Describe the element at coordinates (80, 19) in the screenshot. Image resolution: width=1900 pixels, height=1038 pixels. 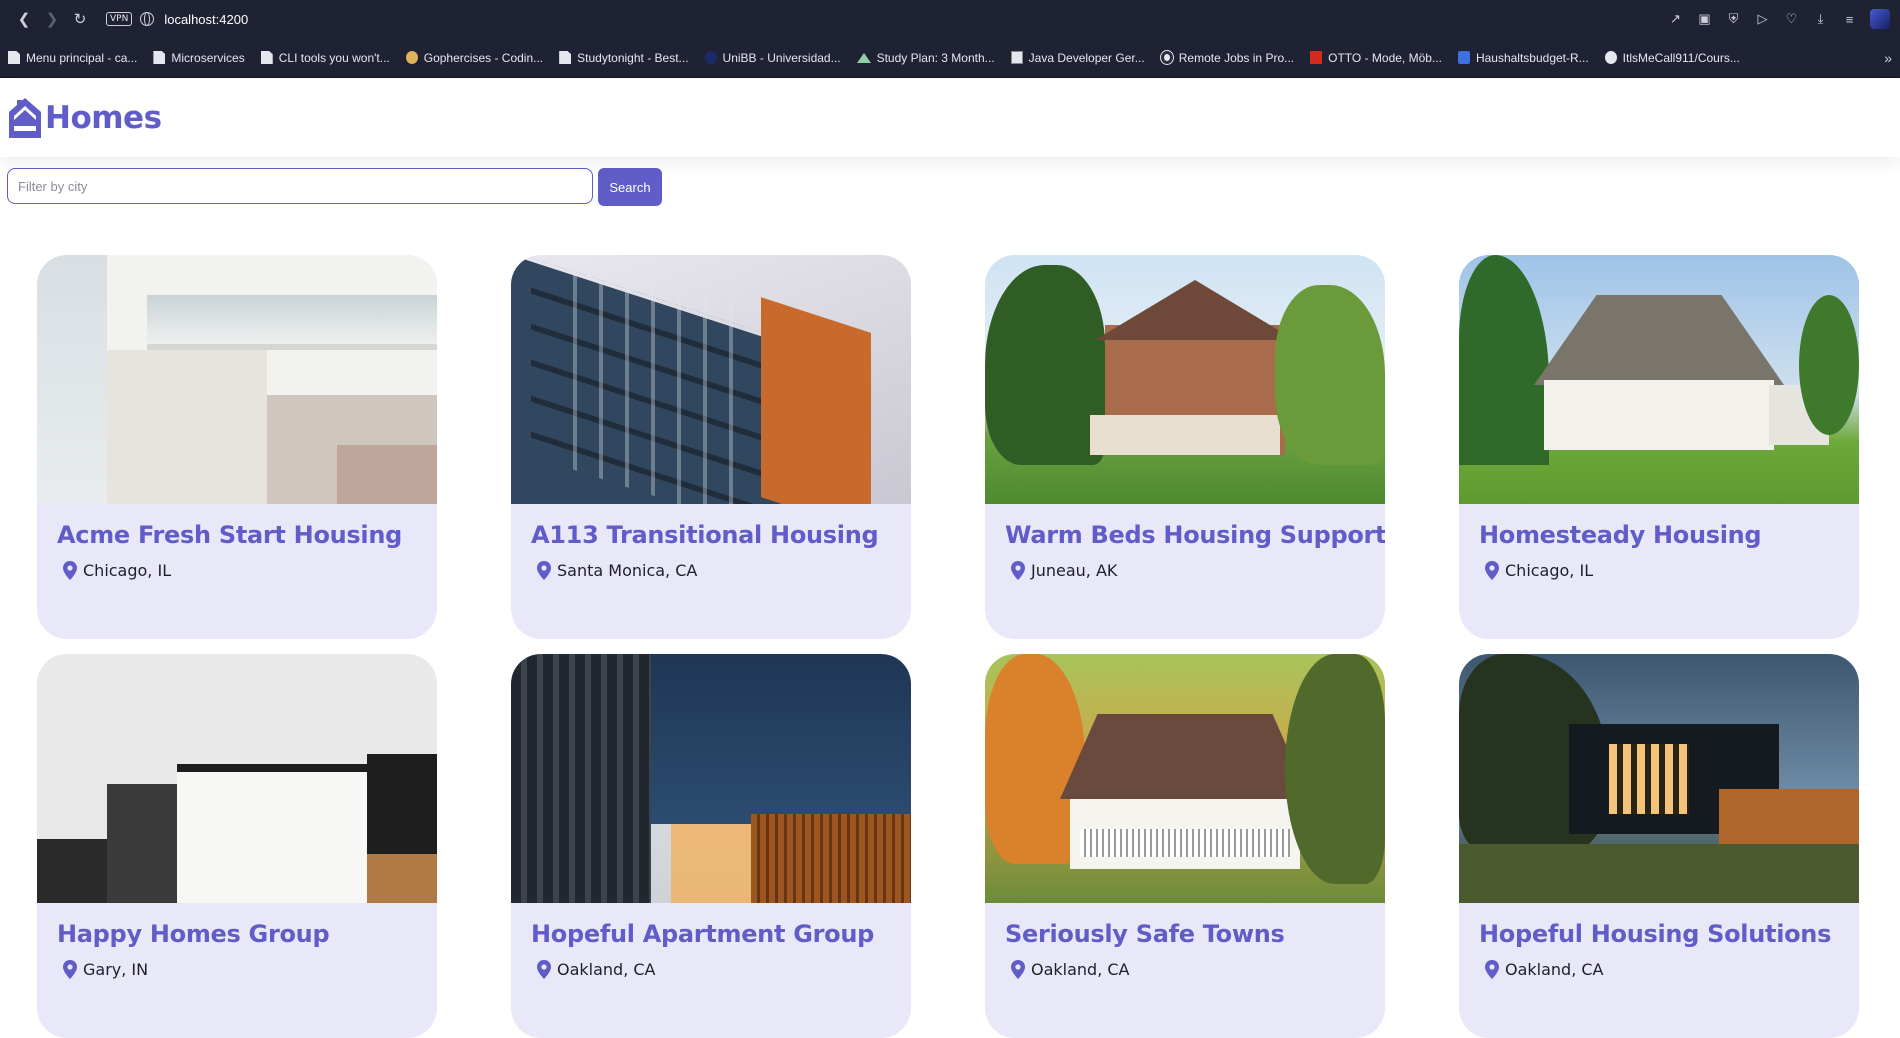
I see `reload-icon: ↻` at that location.